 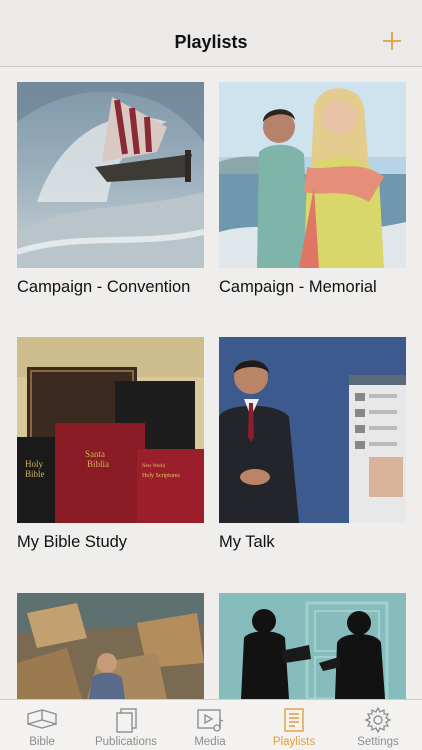 I want to click on svg-text: Santa, so click(x=95, y=454).